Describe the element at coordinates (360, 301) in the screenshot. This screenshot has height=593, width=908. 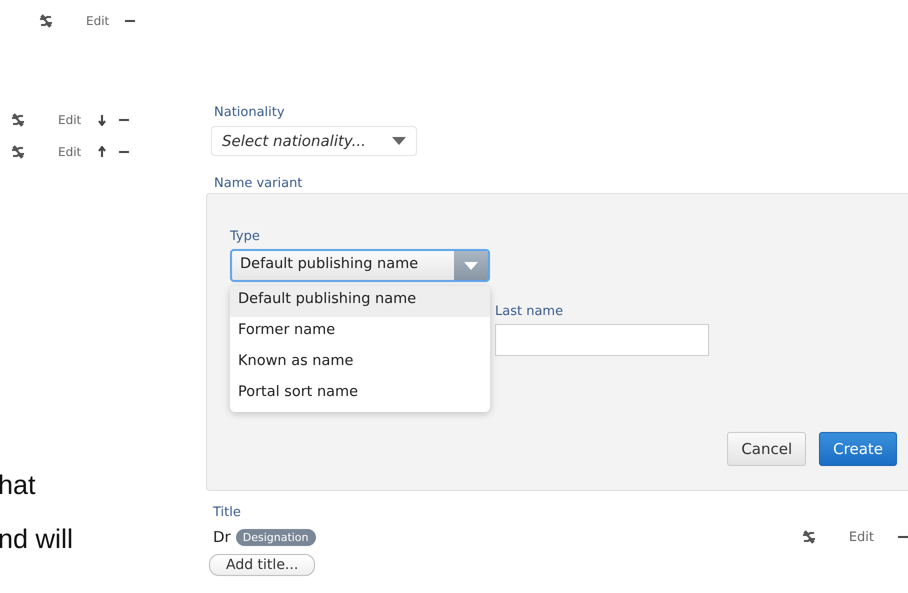
I see `dropdown-option: Default publishing name` at that location.